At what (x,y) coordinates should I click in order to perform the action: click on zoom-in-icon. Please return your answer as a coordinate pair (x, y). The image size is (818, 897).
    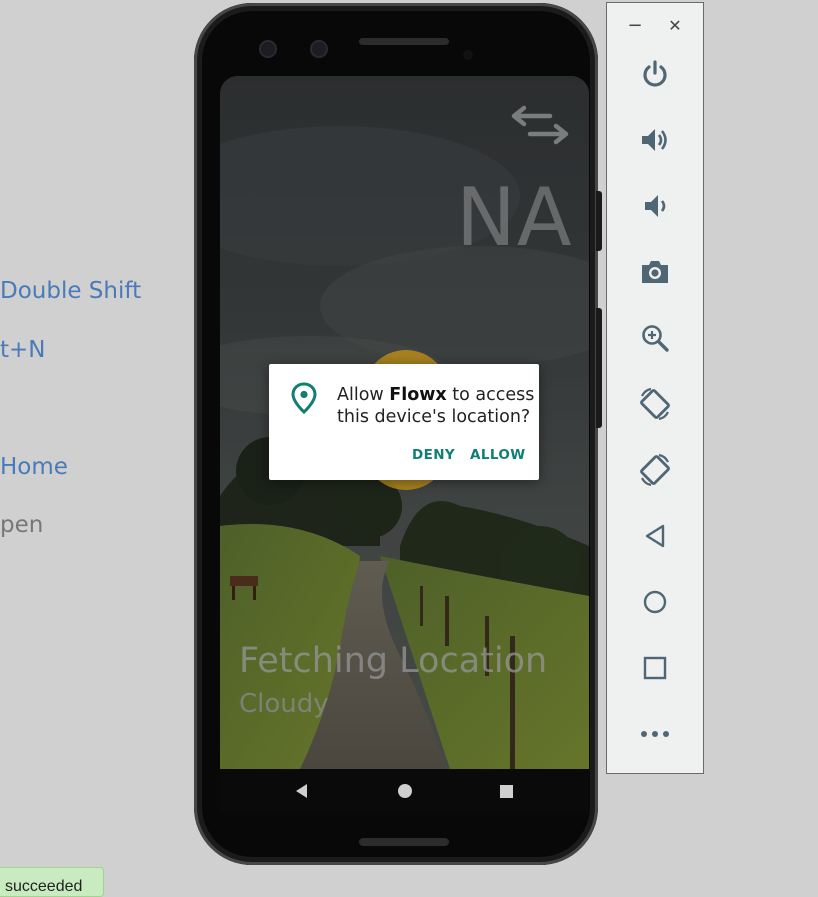
    Looking at the image, I should click on (655, 338).